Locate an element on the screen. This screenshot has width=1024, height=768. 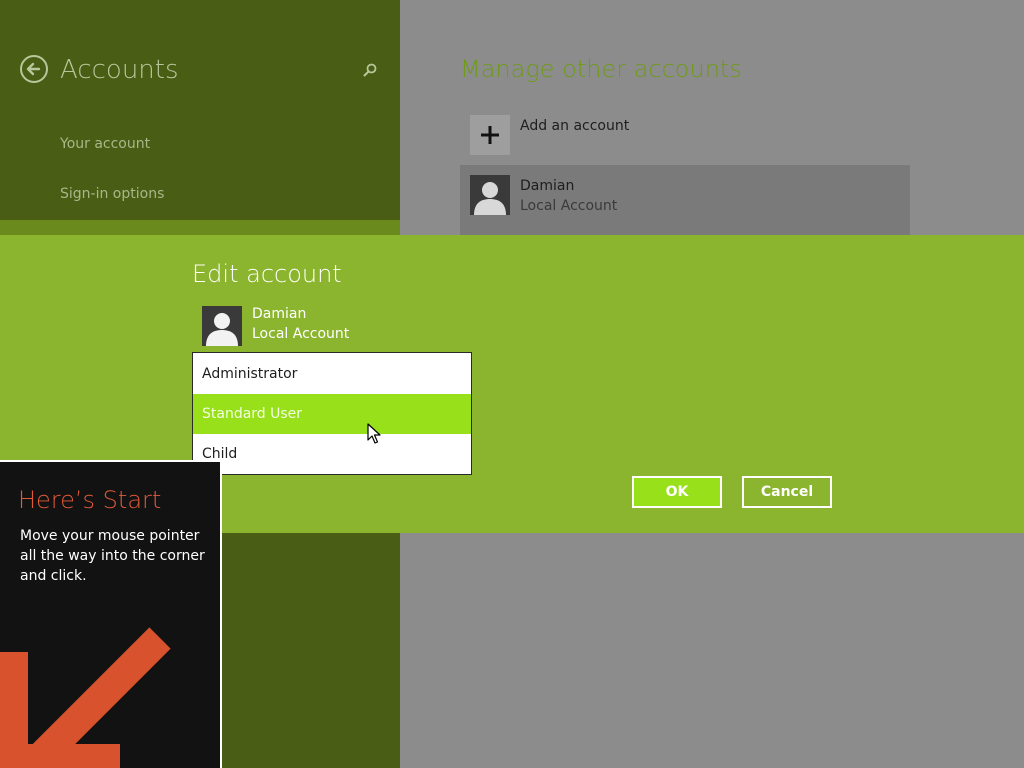
dialog-user-name: Damian is located at coordinates (279, 314).